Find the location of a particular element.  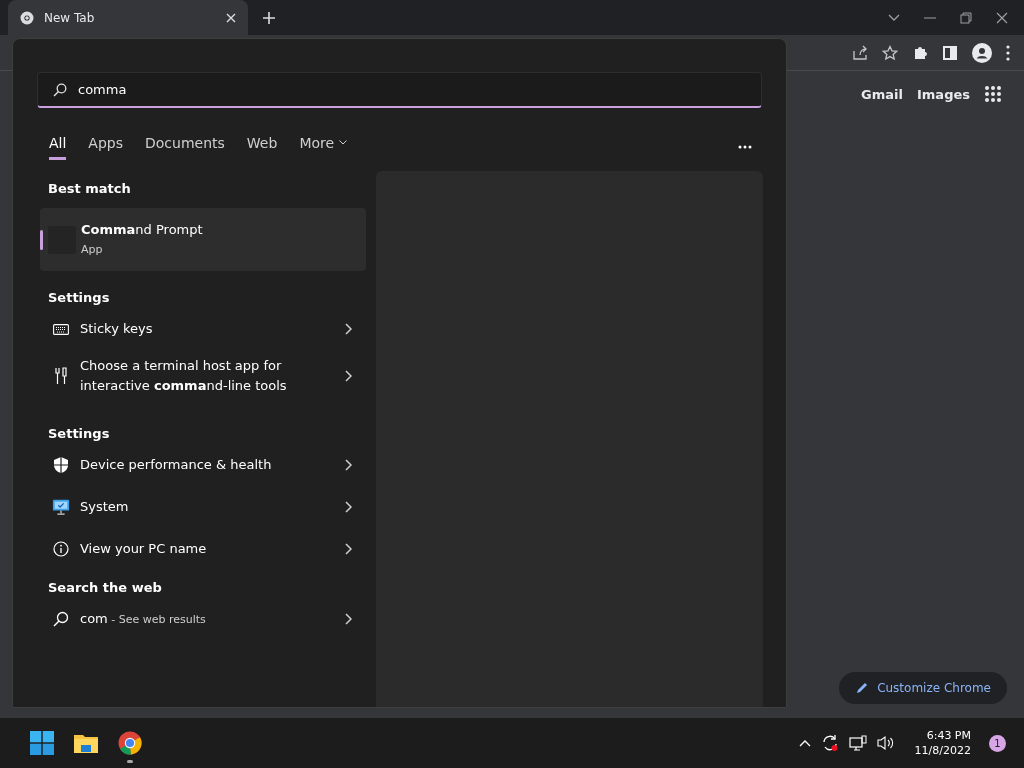

browser-tab: New Tab is located at coordinates (128, 17).